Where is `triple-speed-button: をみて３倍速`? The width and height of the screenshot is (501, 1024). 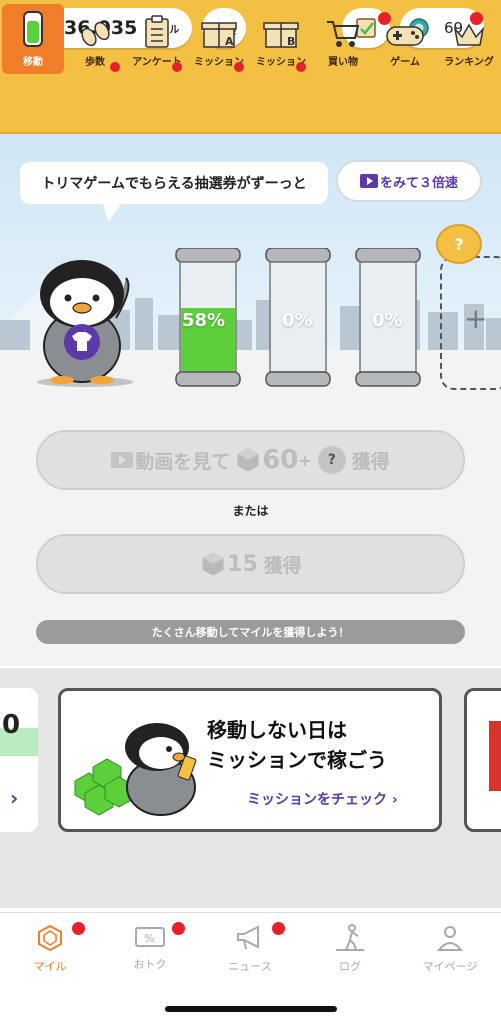 triple-speed-button: をみて３倍速 is located at coordinates (409, 181).